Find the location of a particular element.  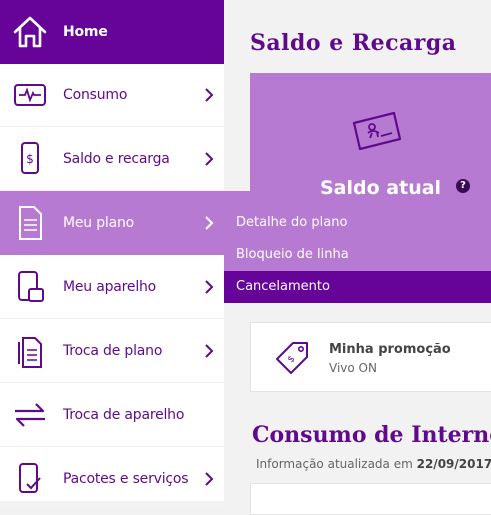

promo-card: $ Minha promoção Vivo ON is located at coordinates (370, 357).